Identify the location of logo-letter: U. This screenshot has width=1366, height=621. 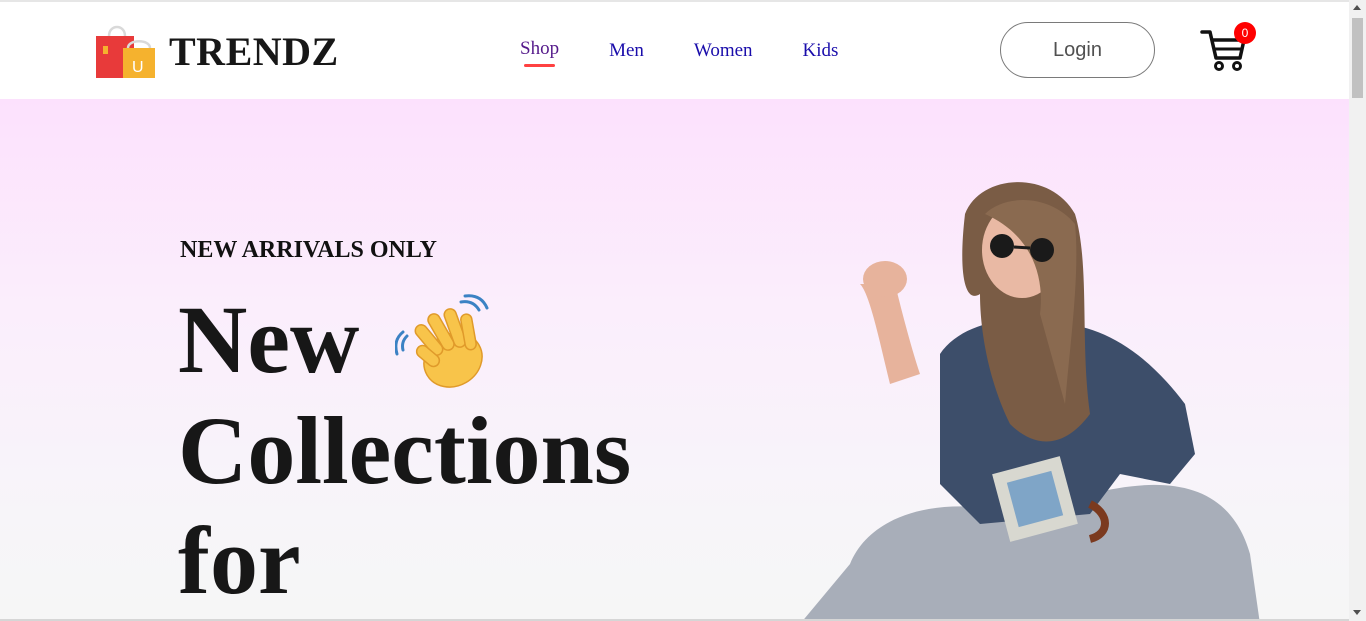
(138, 67).